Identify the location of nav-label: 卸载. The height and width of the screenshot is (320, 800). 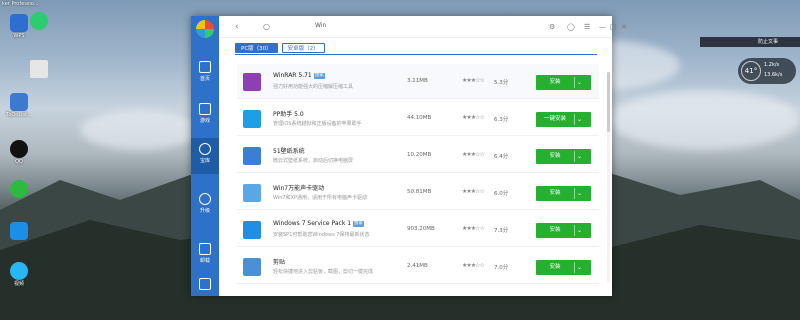
(204, 261).